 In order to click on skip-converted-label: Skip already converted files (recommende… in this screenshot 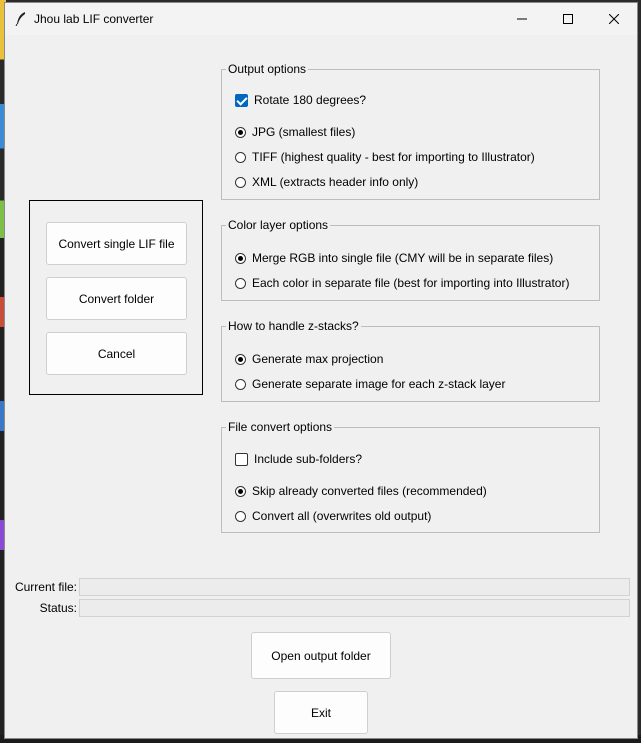, I will do `click(369, 491)`.